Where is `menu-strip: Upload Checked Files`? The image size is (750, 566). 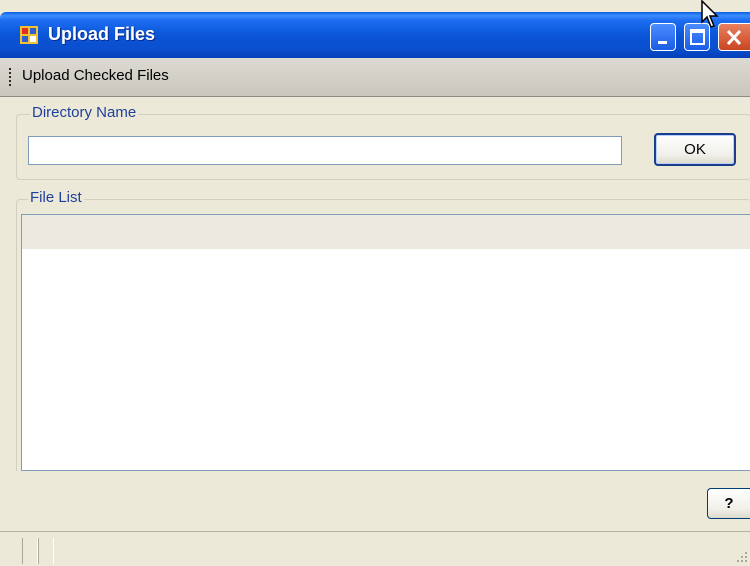
menu-strip: Upload Checked Files is located at coordinates (375, 77).